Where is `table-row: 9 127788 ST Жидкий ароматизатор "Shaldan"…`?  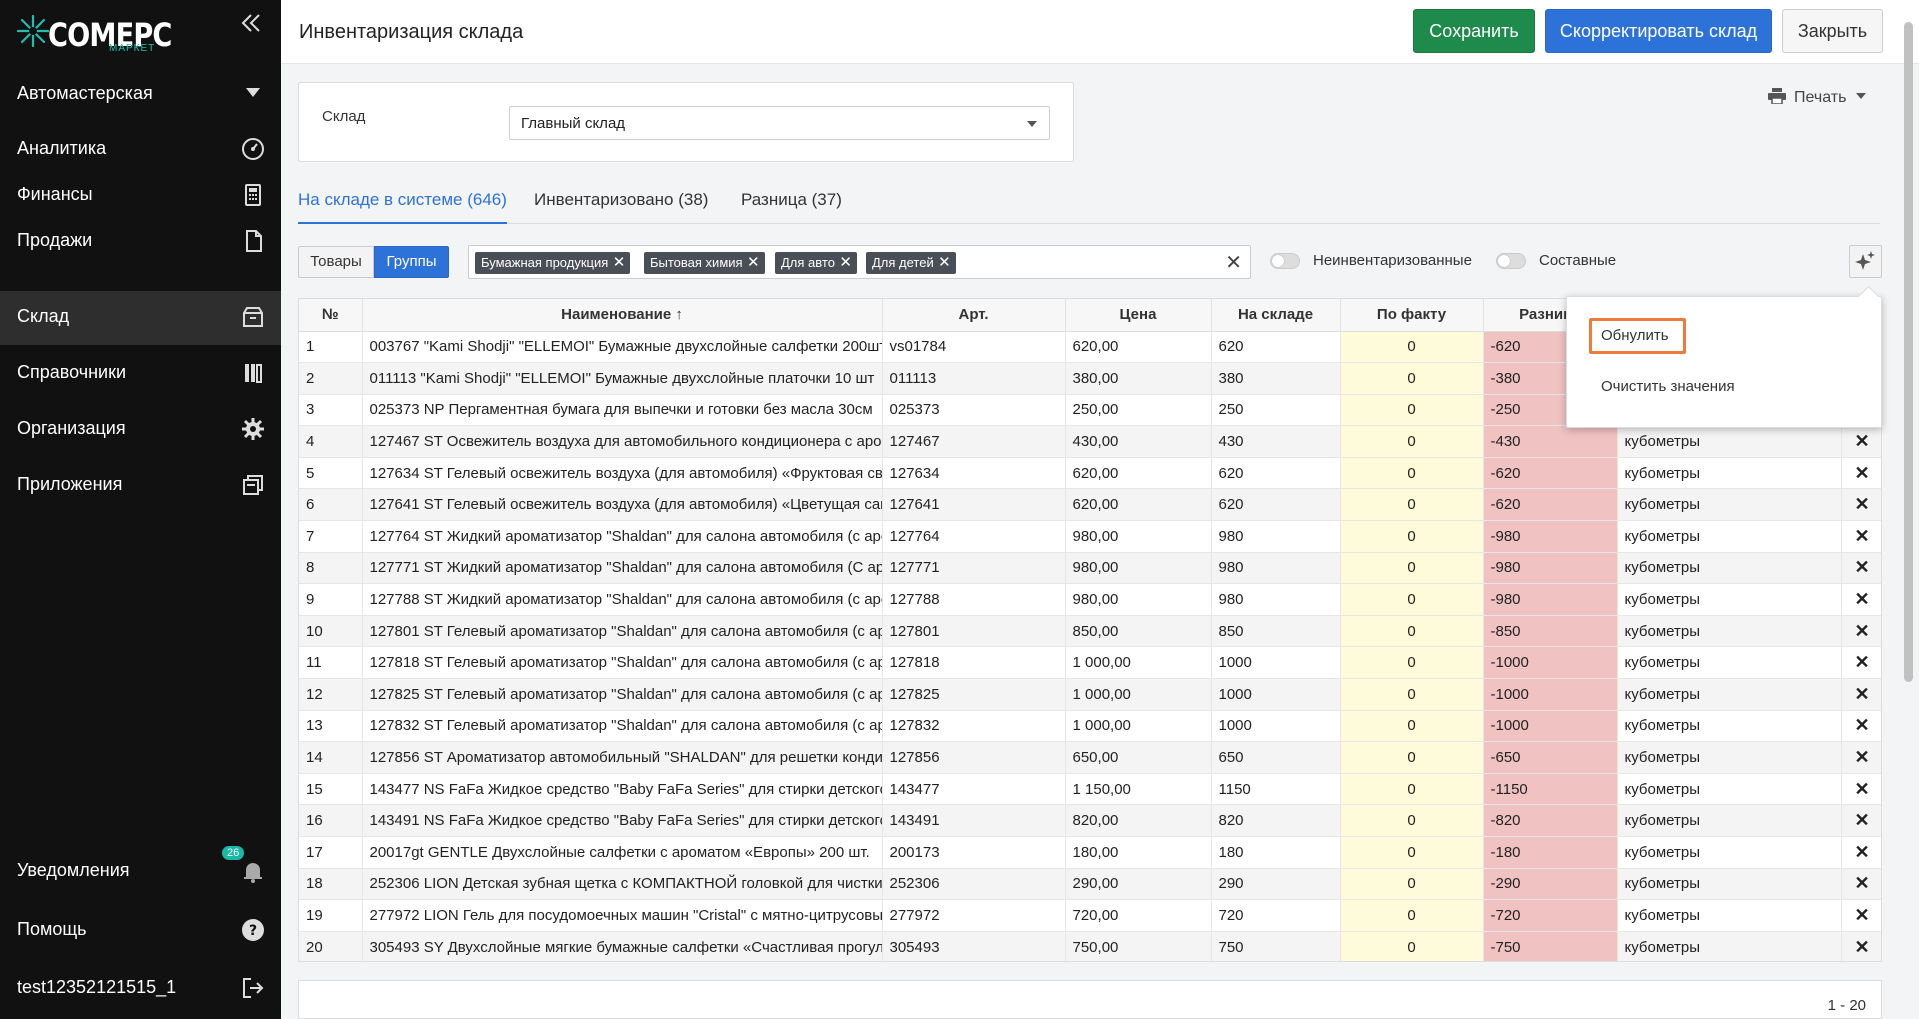
table-row: 9 127788 ST Жидкий ароматизатор "Shaldan"… is located at coordinates (1090, 599).